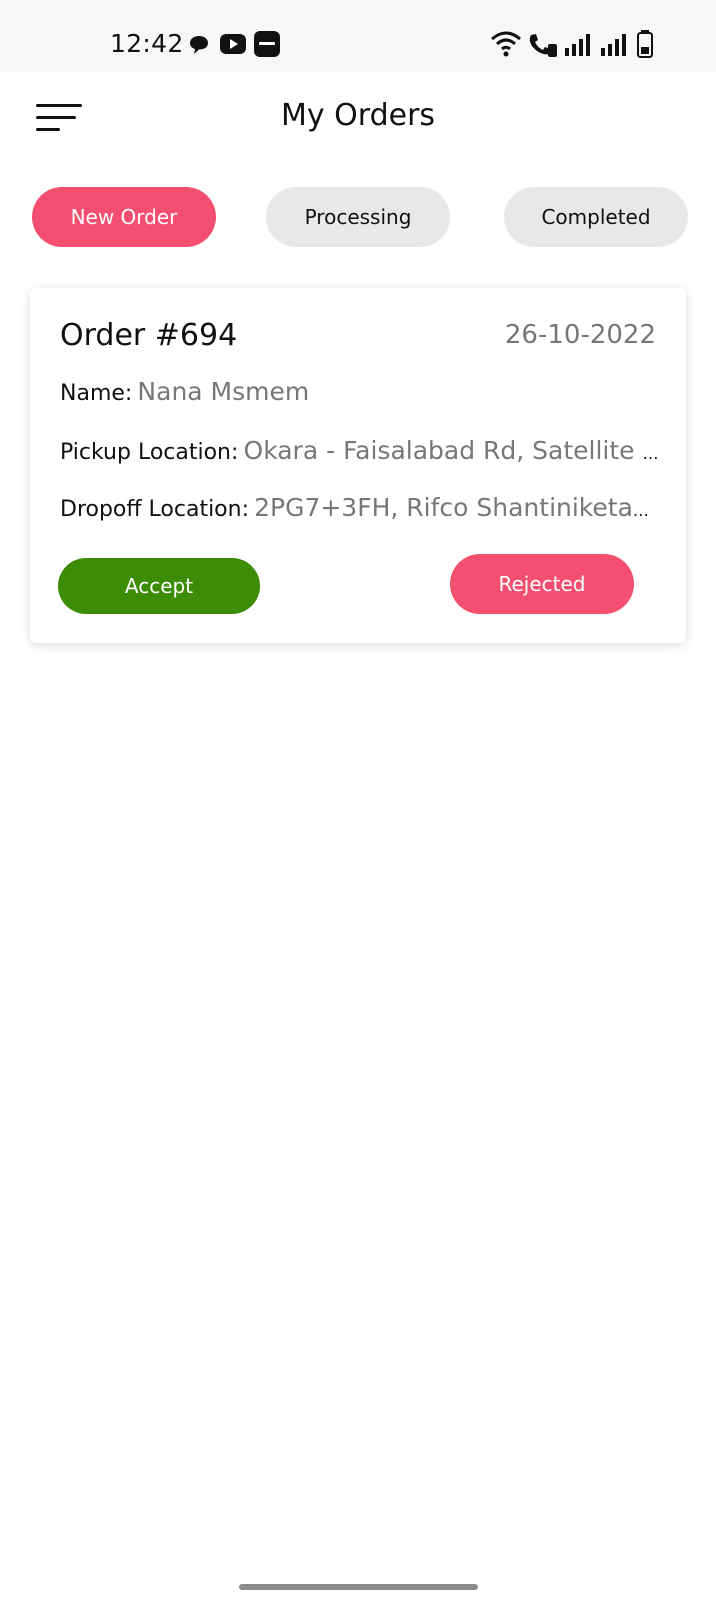 The height and width of the screenshot is (1600, 716). I want to click on app-header: My Orders, so click(358, 122).